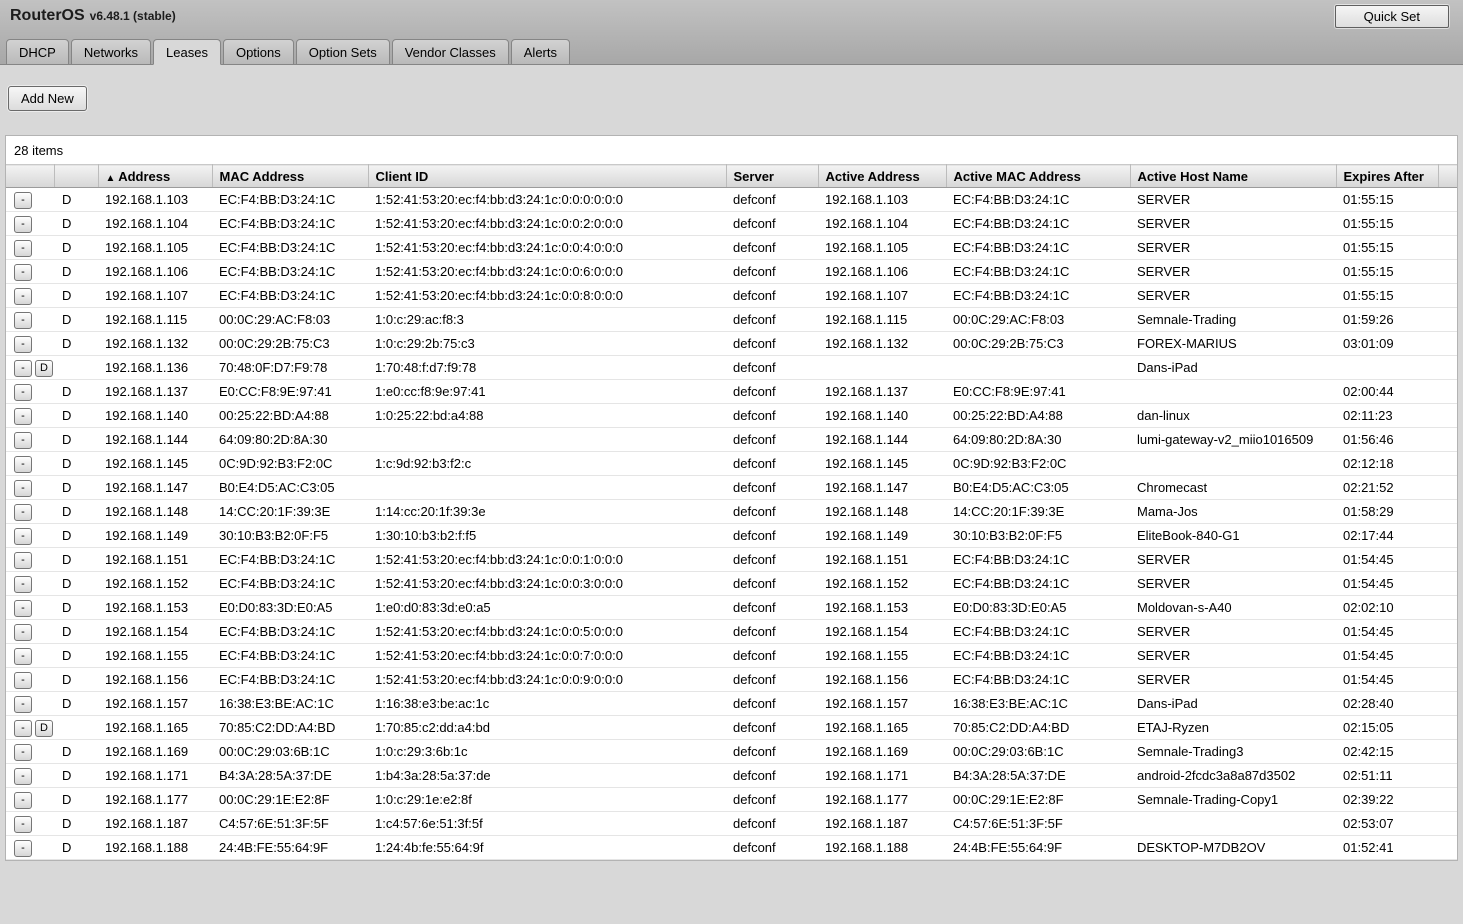  Describe the element at coordinates (1233, 295) in the screenshot. I see `cell-host: SERVER` at that location.